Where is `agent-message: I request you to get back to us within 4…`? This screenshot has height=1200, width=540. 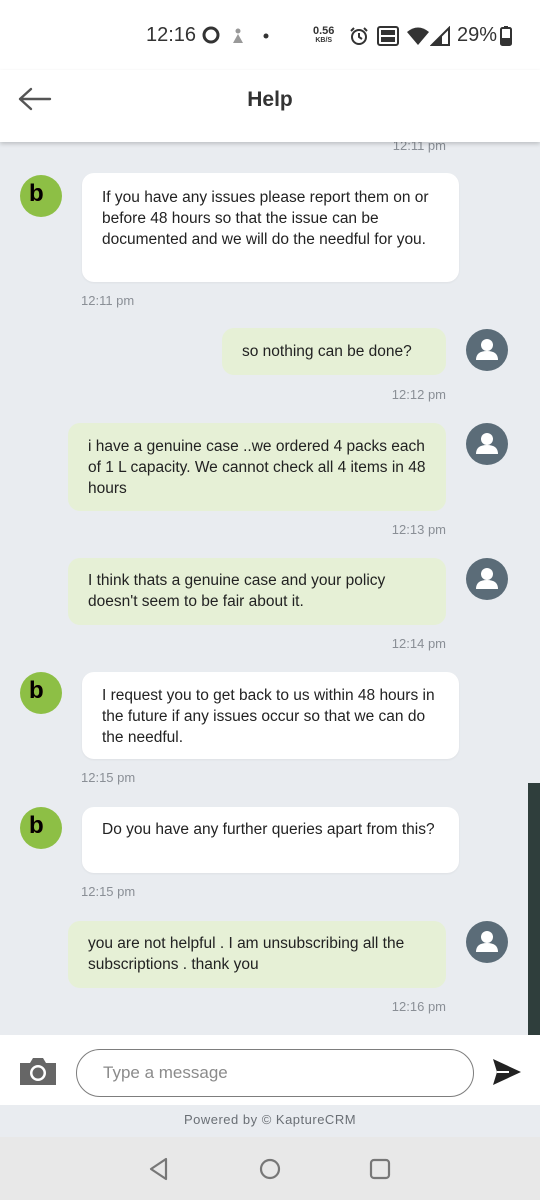
agent-message: I request you to get back to us within 4… is located at coordinates (270, 715).